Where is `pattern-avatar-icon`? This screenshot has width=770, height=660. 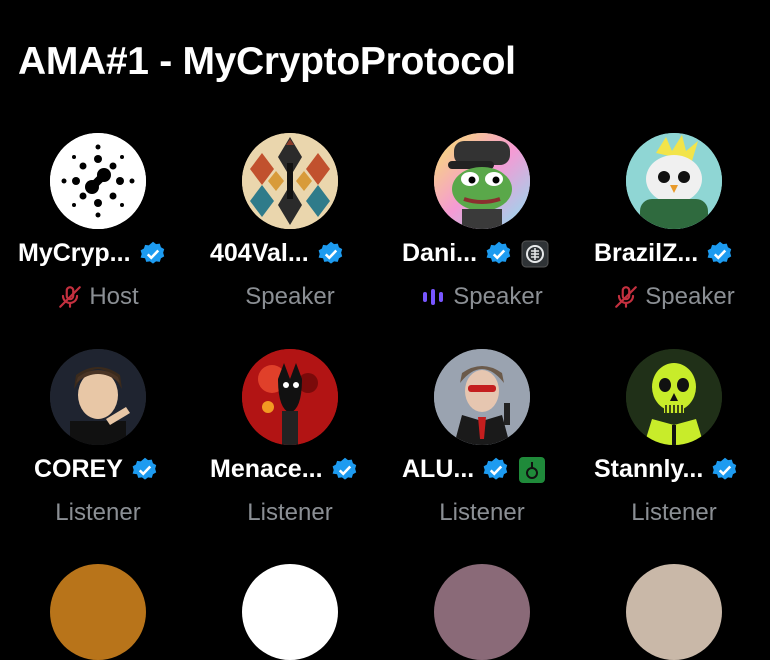
pattern-avatar-icon is located at coordinates (290, 181).